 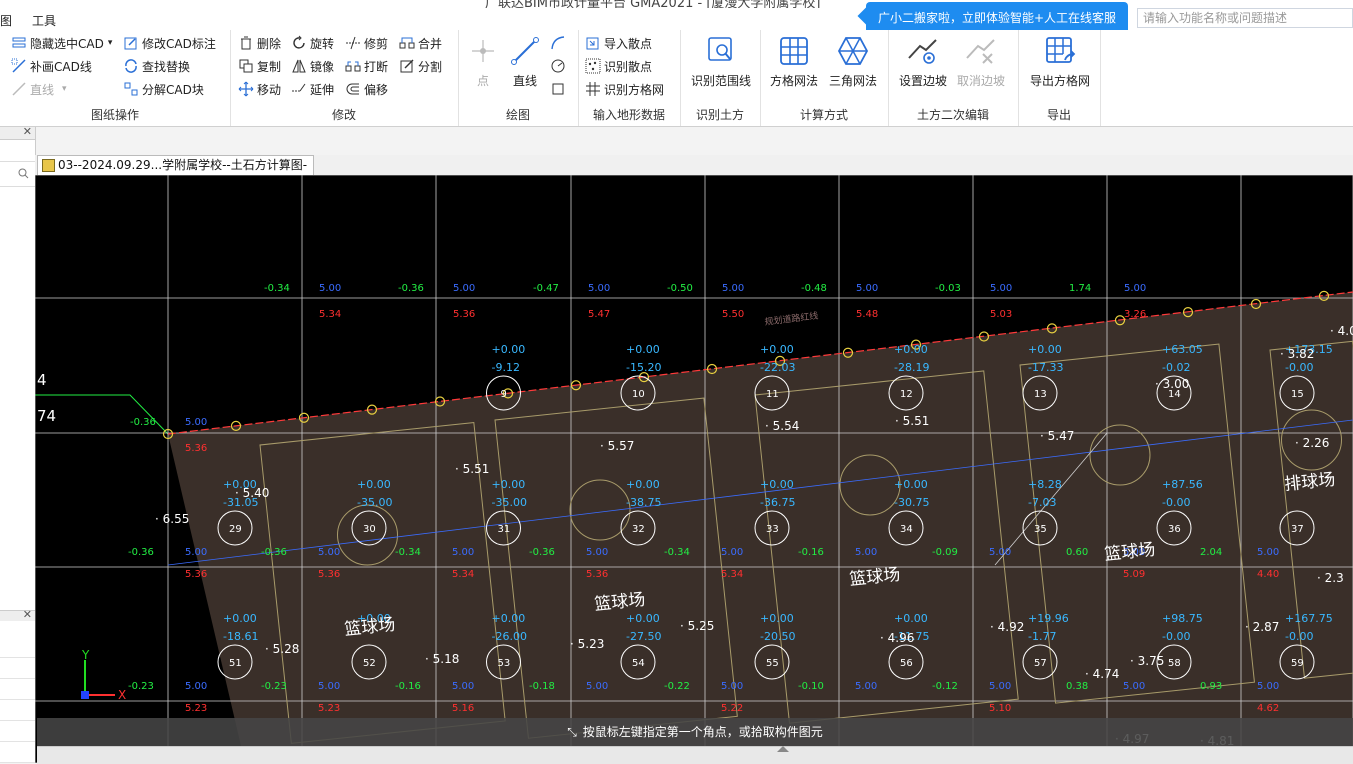 I want to click on group-label-drawing-ops: 图纸操作, so click(x=114, y=115).